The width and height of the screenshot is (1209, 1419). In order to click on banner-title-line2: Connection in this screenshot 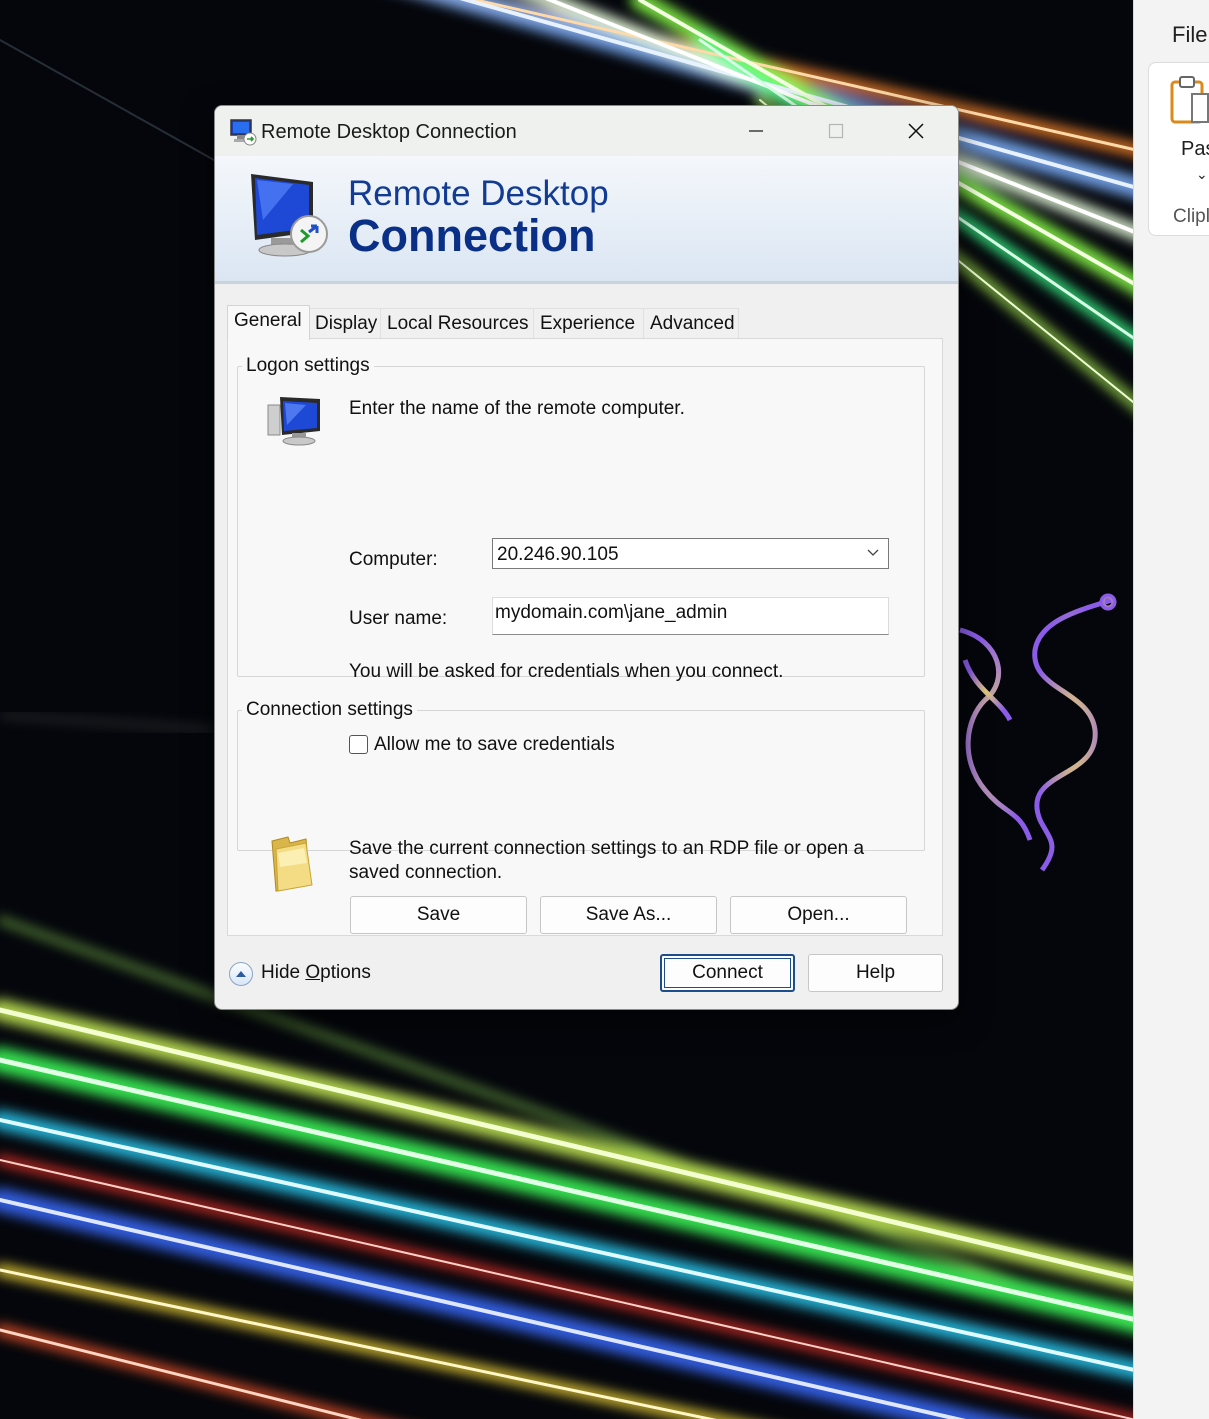, I will do `click(472, 235)`.